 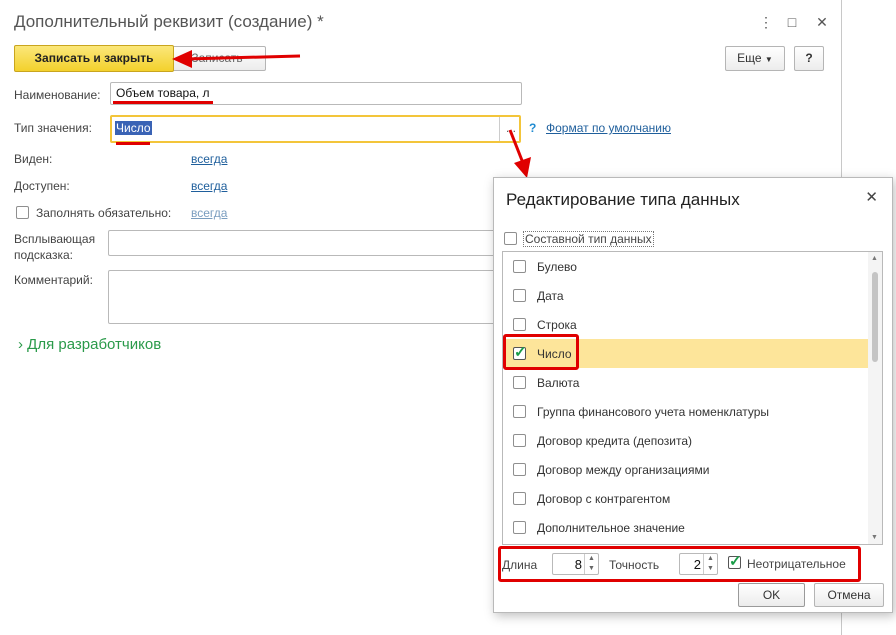 I want to click on dialog-close-icon: ✕, so click(x=871, y=197).